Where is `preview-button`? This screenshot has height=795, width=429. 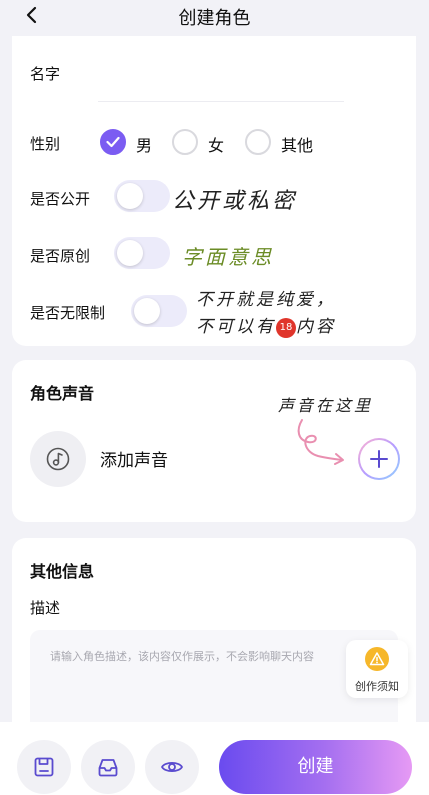
preview-button is located at coordinates (172, 767).